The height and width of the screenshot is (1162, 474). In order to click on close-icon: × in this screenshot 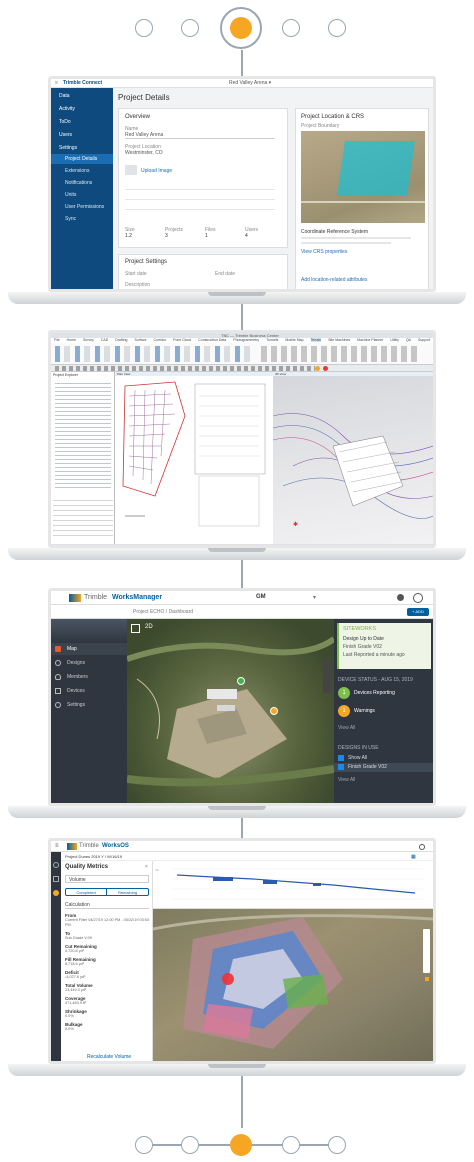, I will do `click(146, 867)`.